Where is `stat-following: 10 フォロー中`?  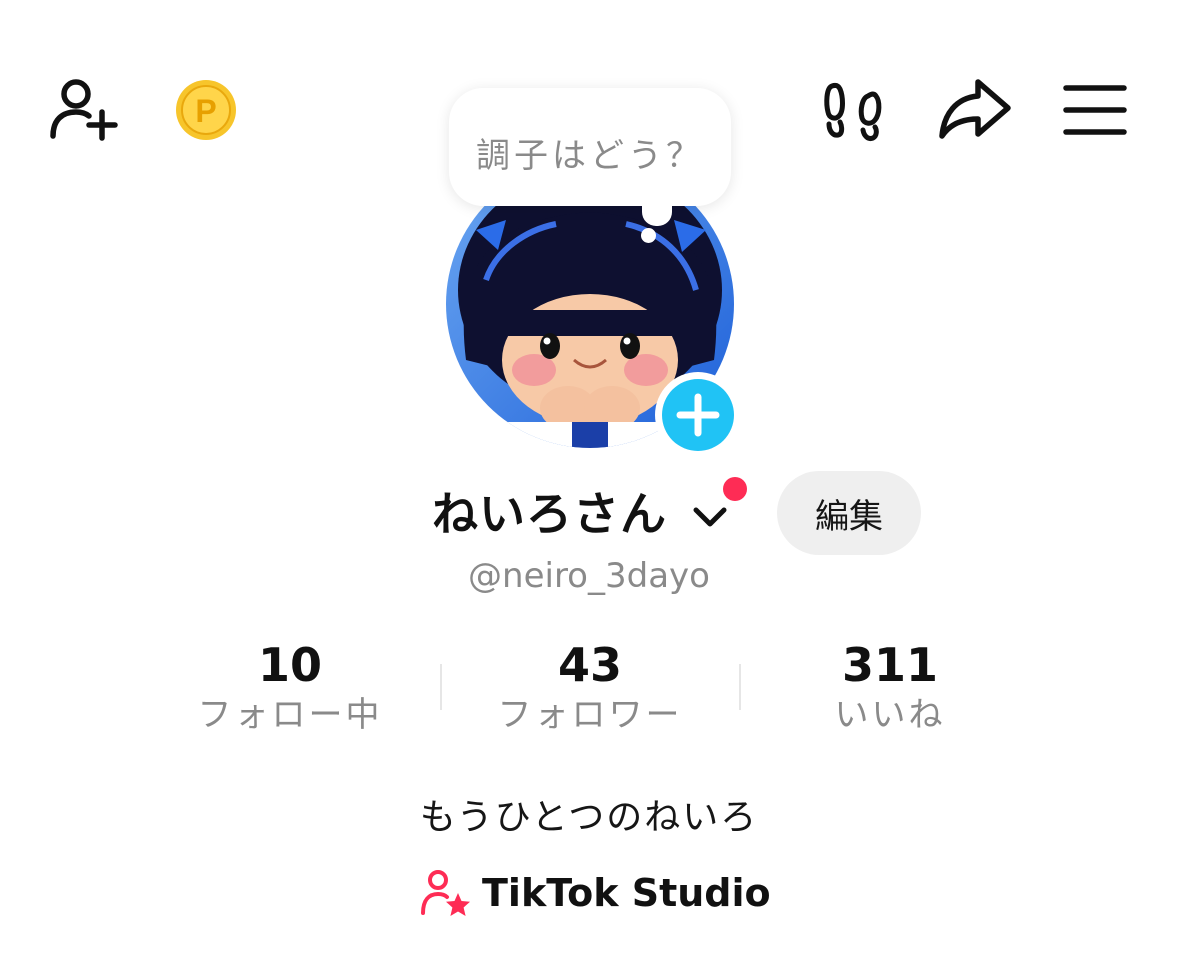
stat-following: 10 フォロー中 is located at coordinates (290, 688).